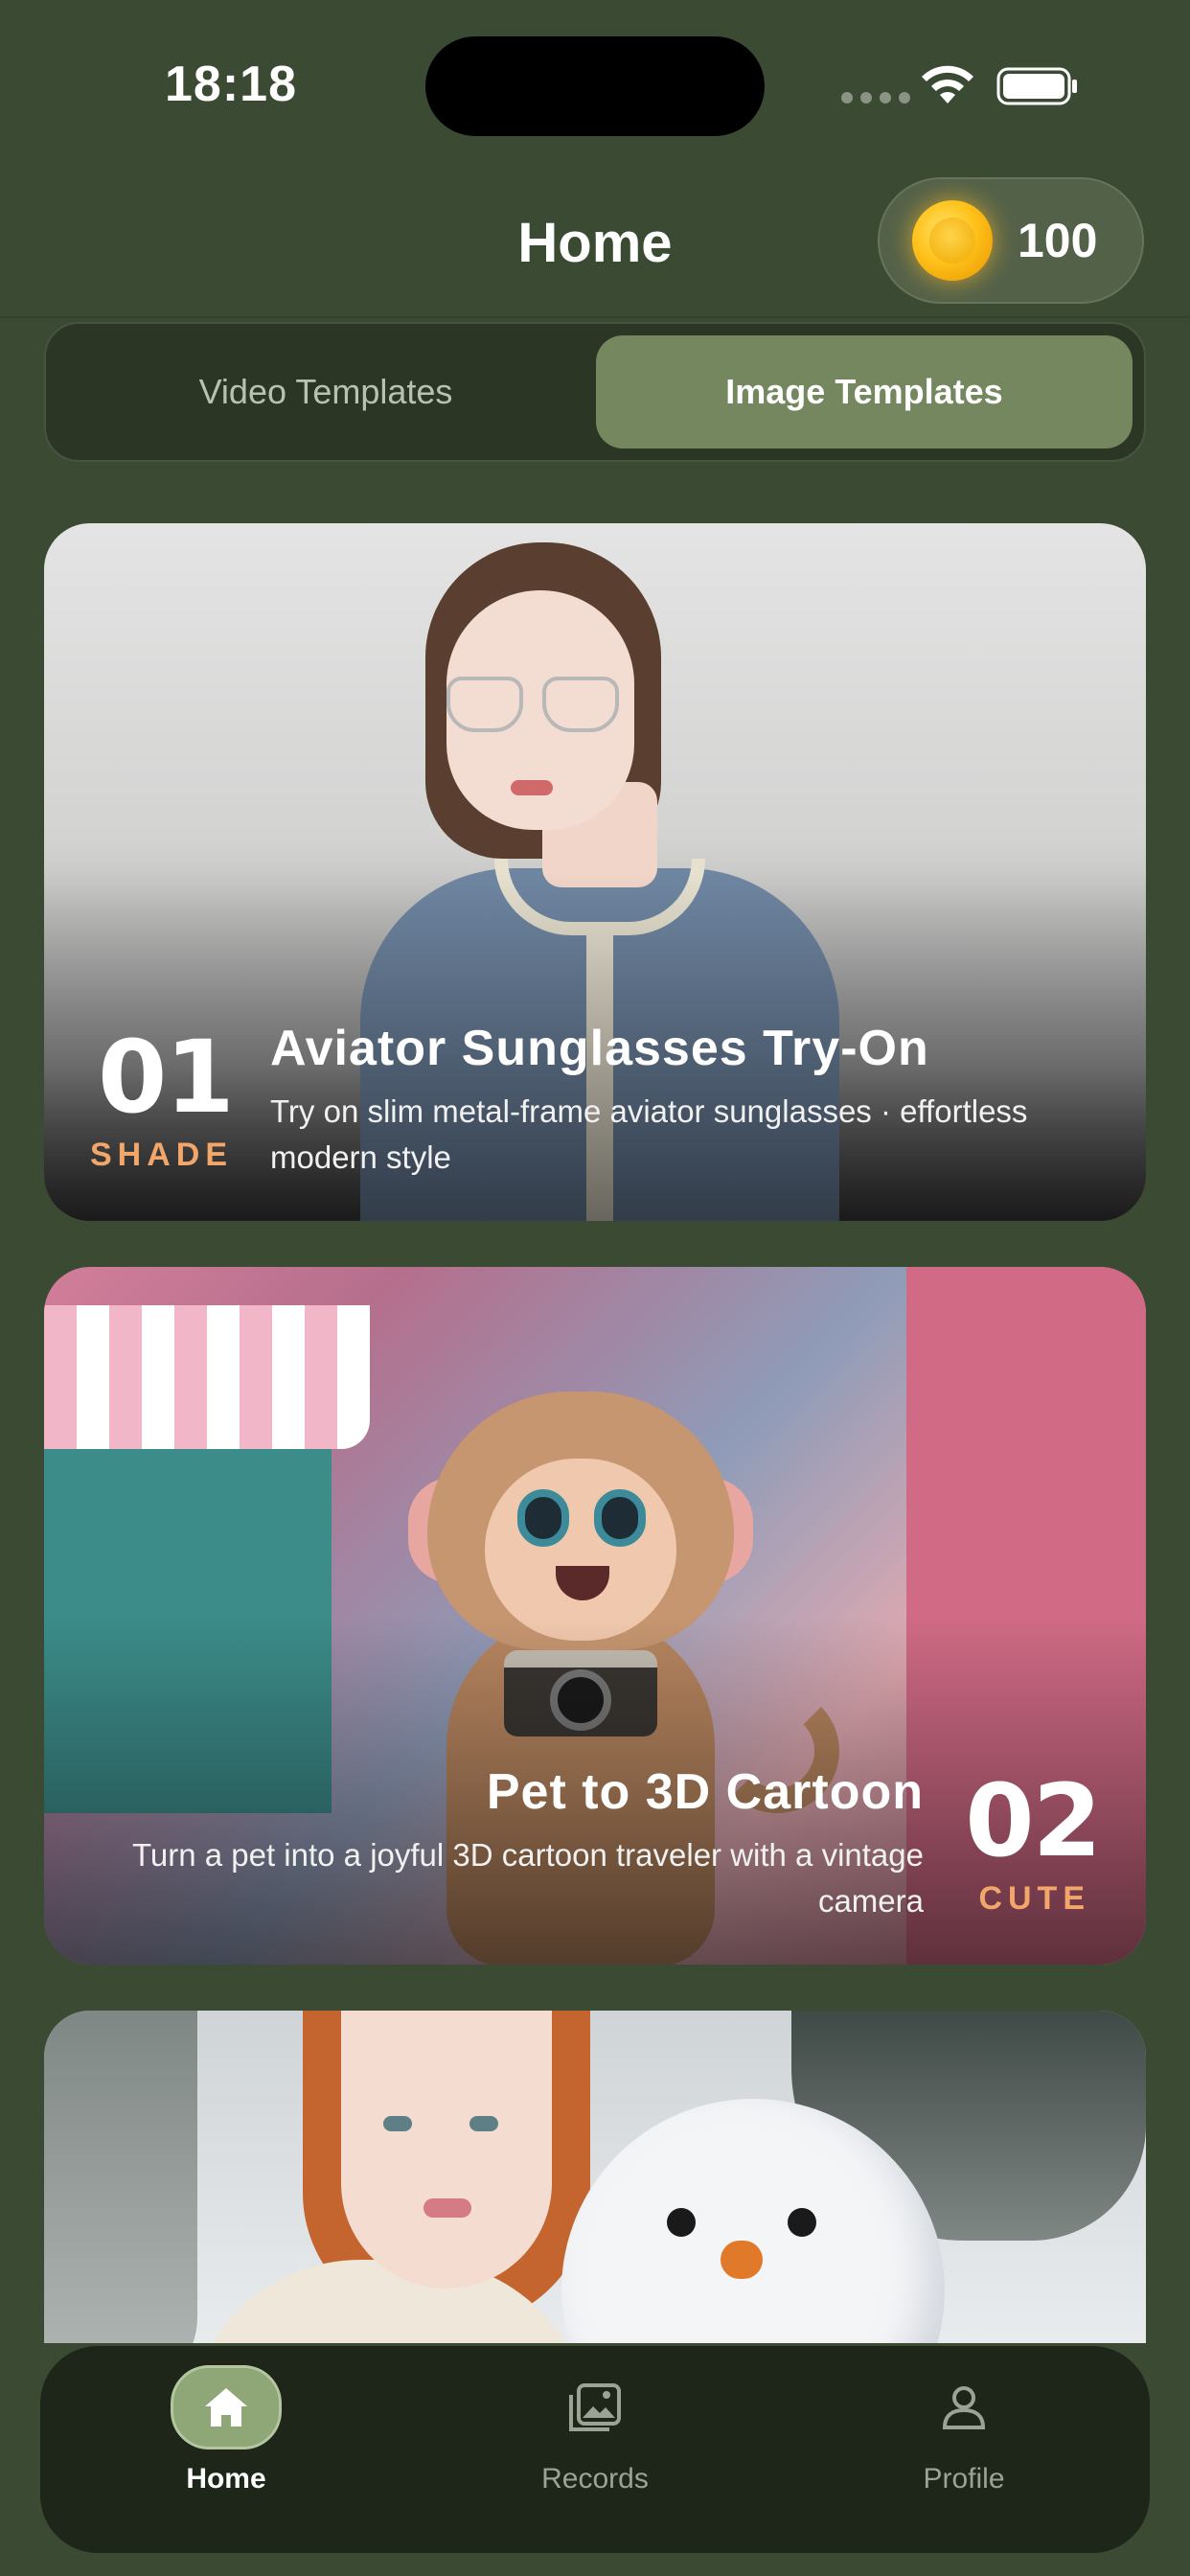  What do you see at coordinates (1034, 1820) in the screenshot?
I see `template-number: 02` at bounding box center [1034, 1820].